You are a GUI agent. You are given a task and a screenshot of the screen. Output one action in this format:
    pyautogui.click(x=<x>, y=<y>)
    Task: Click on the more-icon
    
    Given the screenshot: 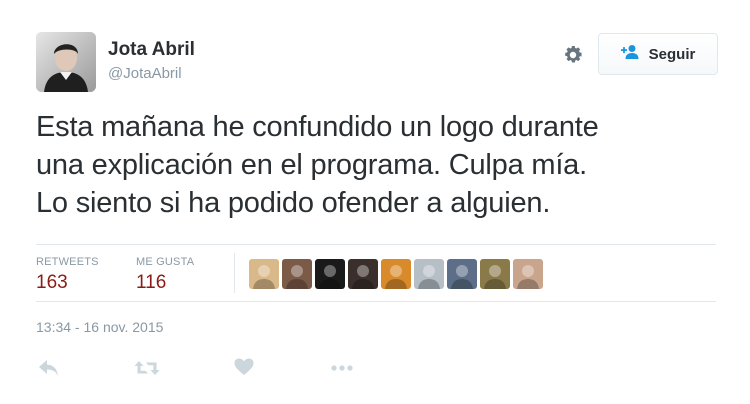 What is the action you would take?
    pyautogui.click(x=342, y=370)
    